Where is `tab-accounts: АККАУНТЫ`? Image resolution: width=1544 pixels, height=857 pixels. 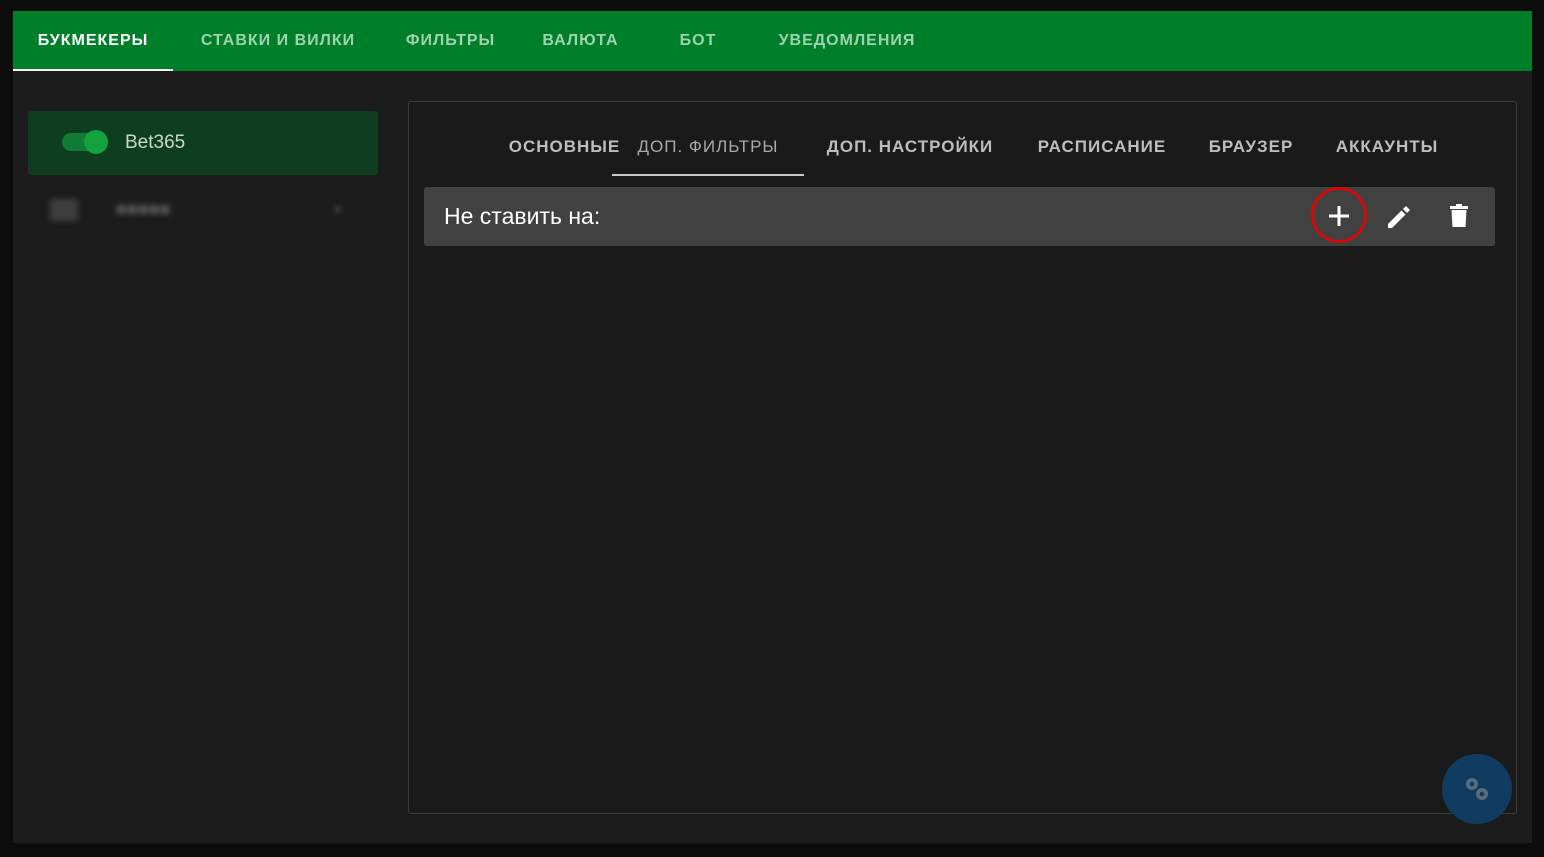 tab-accounts: АККАУНТЫ is located at coordinates (1387, 151).